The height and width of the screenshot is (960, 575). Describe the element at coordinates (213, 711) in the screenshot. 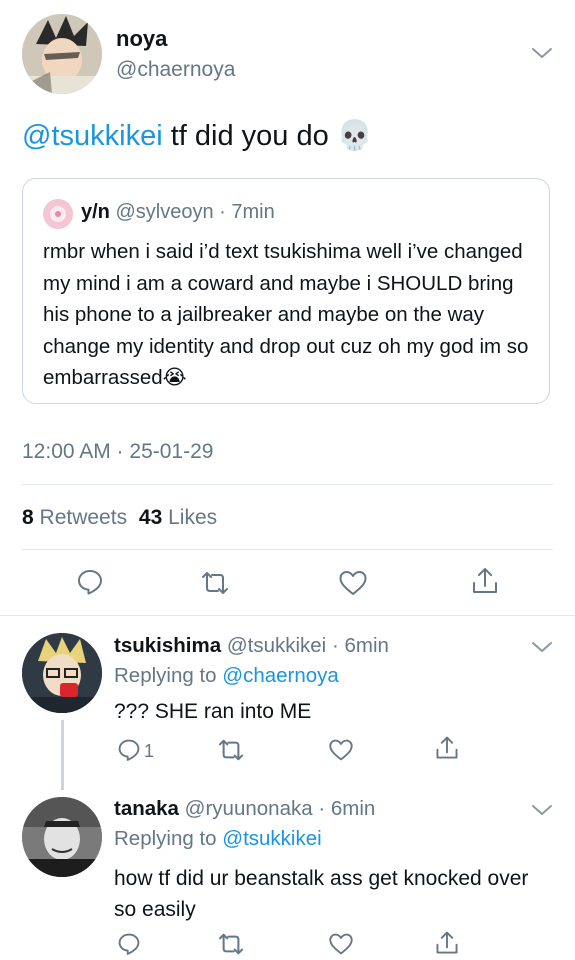

I see `reply-text: ??? SHE ran into ME` at that location.